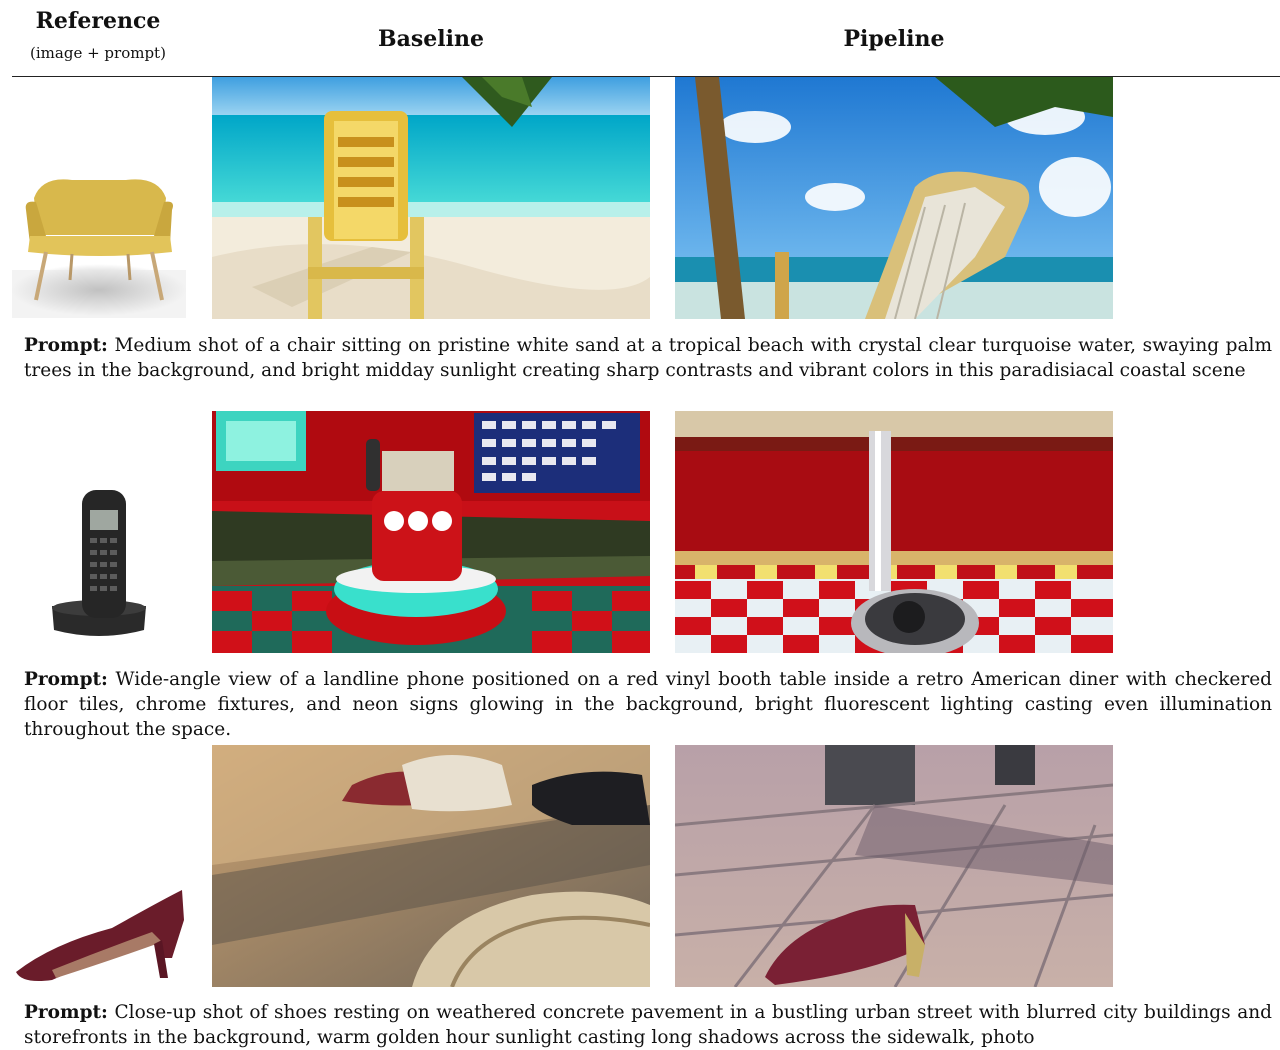 This screenshot has height=1050, width=1280. I want to click on pipeline-column-header: Pipeline, so click(894, 39).